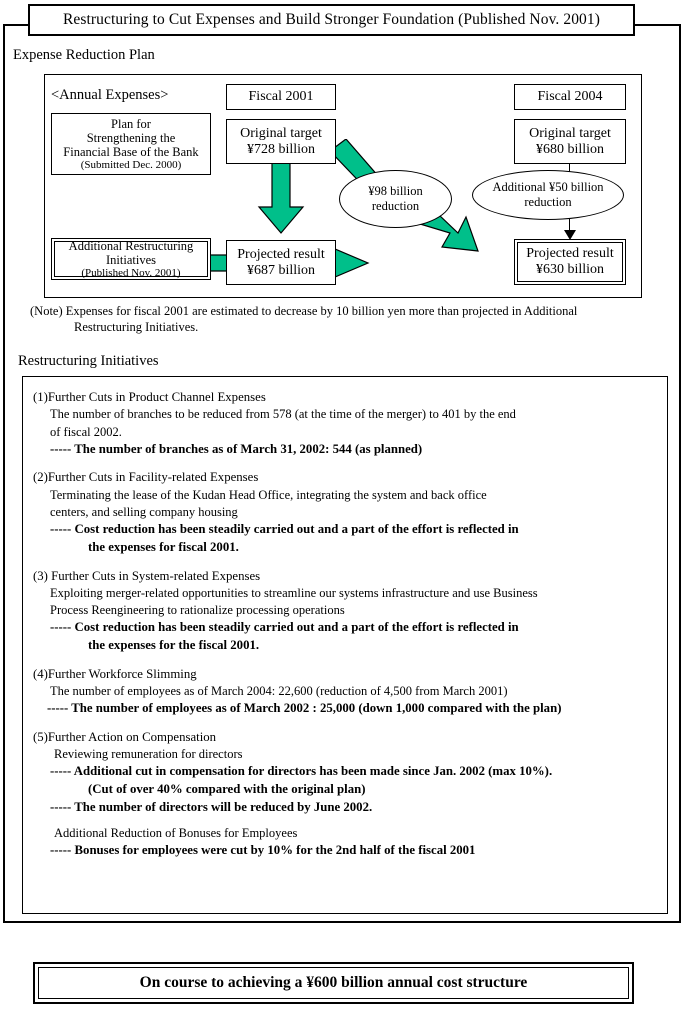 The width and height of the screenshot is (684, 1009). What do you see at coordinates (395, 191) in the screenshot?
I see `reduction-98-line1: ¥98 billion` at bounding box center [395, 191].